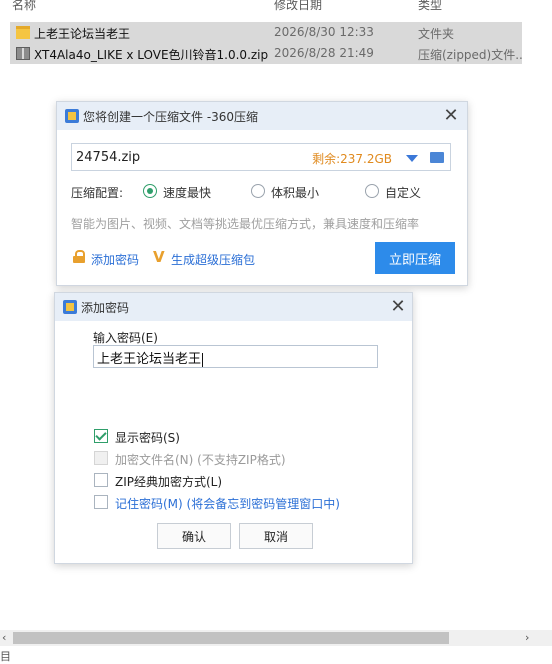 This screenshot has height=664, width=552. Describe the element at coordinates (412, 158) in the screenshot. I see `chevron-down-icon` at that location.